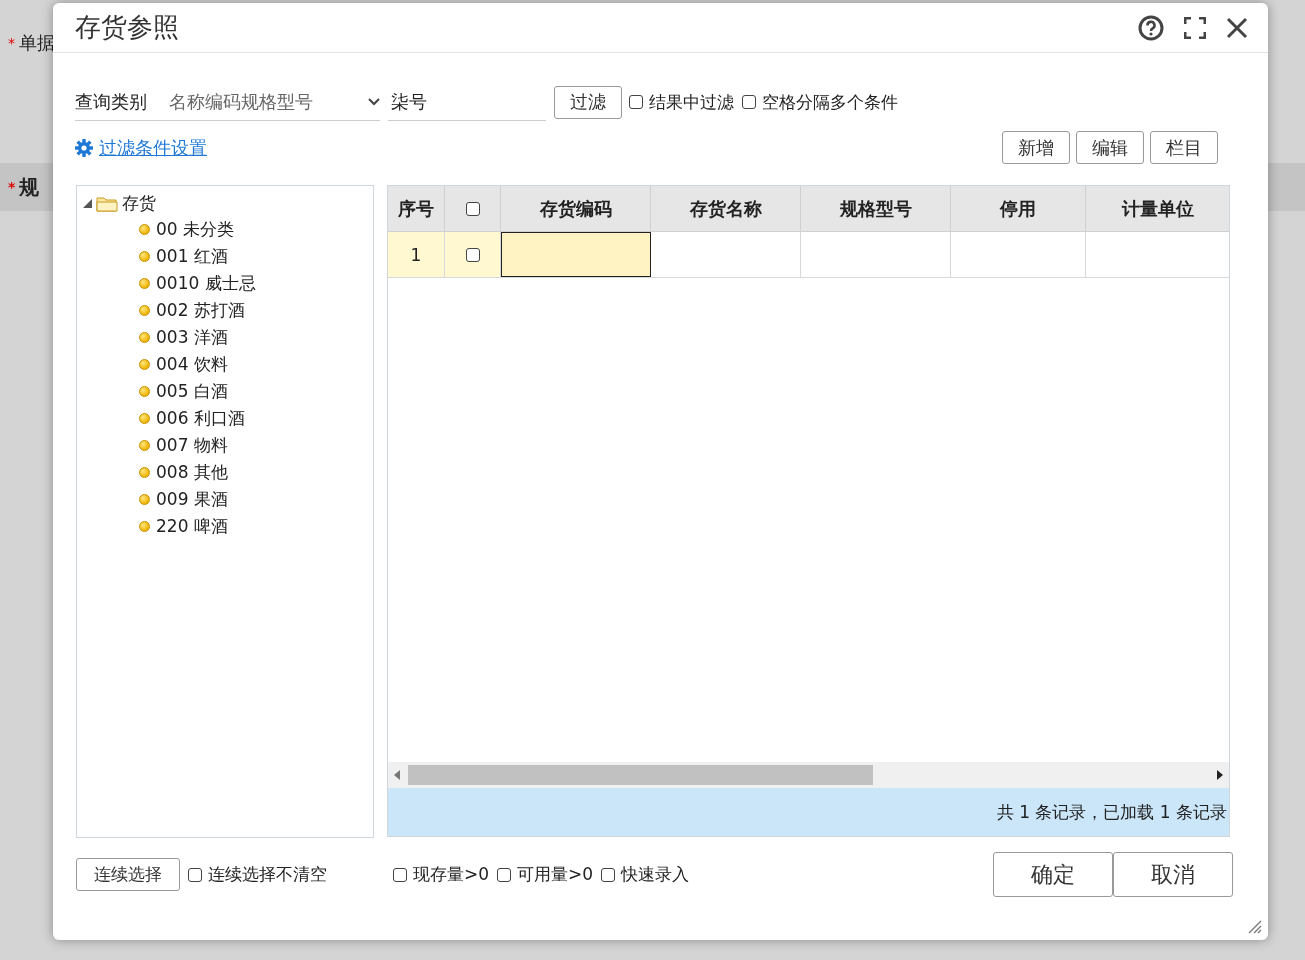  What do you see at coordinates (1173, 874) in the screenshot?
I see `cancel-button: 取消` at bounding box center [1173, 874].